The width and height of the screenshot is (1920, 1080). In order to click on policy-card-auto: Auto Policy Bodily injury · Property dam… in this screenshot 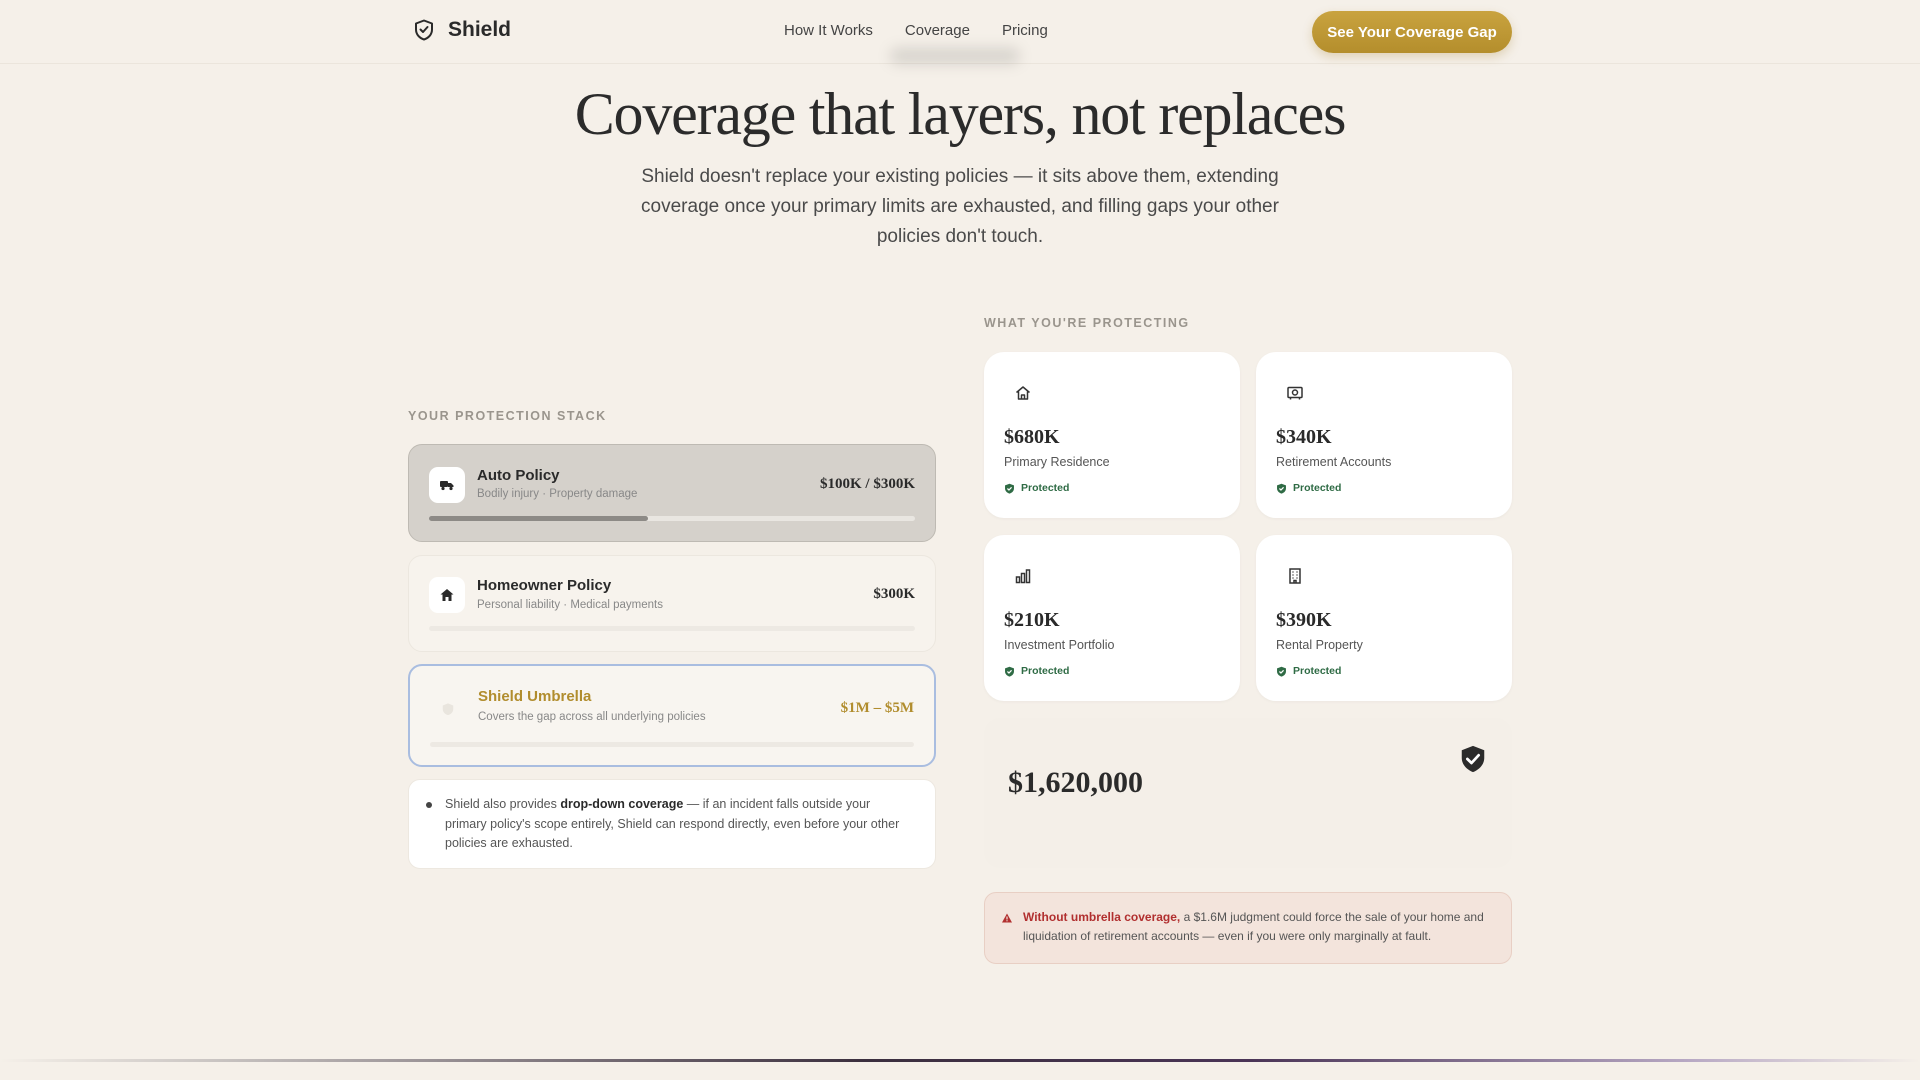, I will do `click(672, 493)`.